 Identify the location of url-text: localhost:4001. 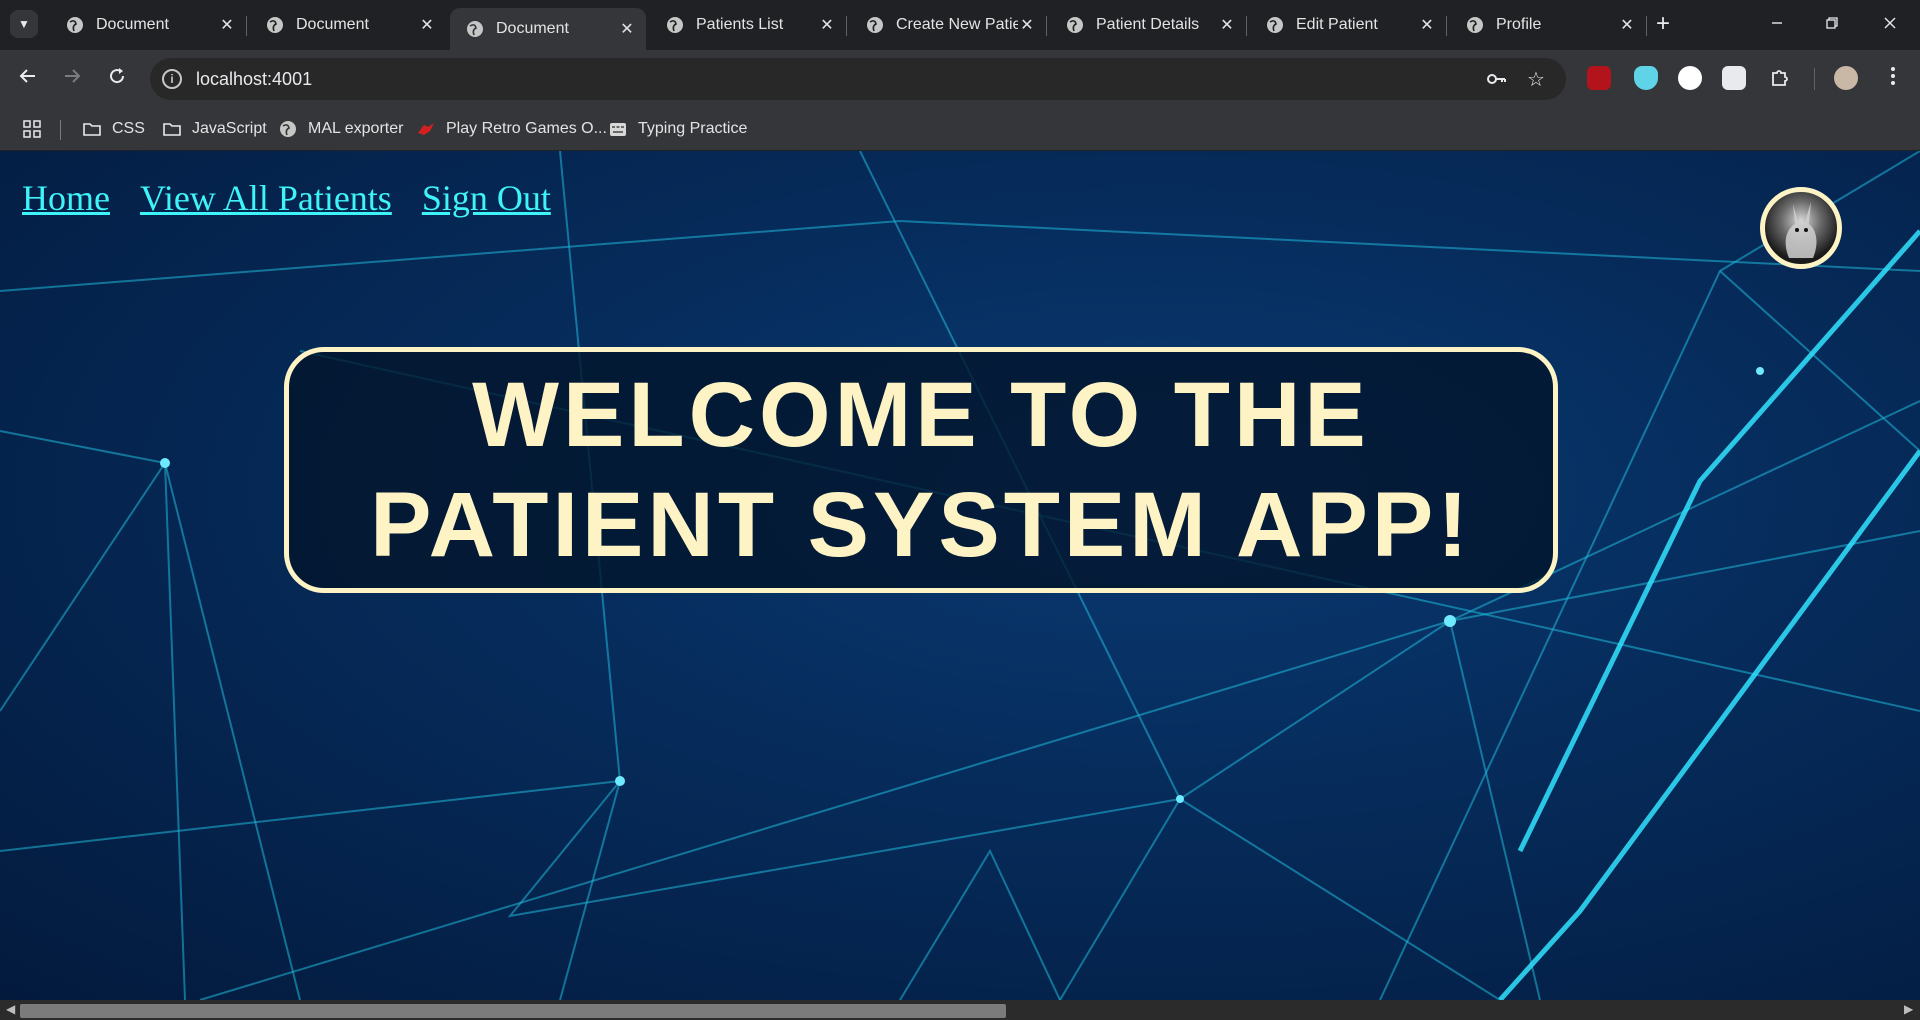
(254, 79).